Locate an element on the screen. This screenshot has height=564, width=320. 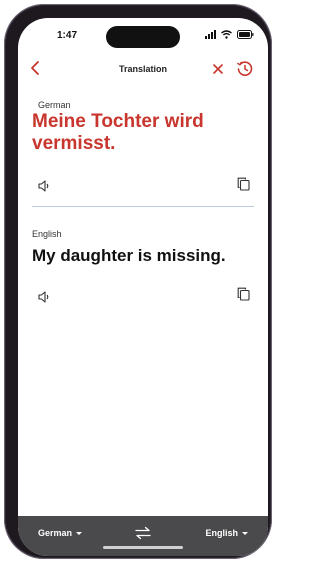
close-icon is located at coordinates (218, 69).